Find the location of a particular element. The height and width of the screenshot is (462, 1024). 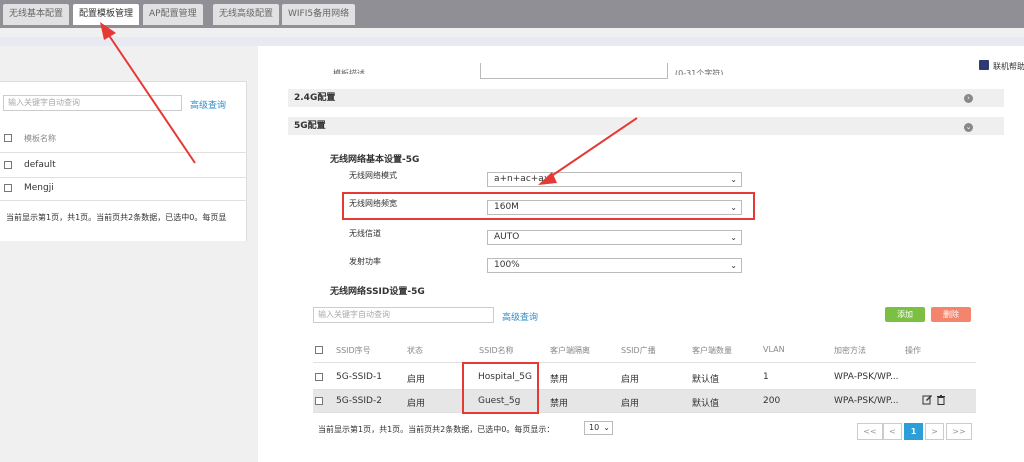

arrow-head is located at coordinates (108, 31).